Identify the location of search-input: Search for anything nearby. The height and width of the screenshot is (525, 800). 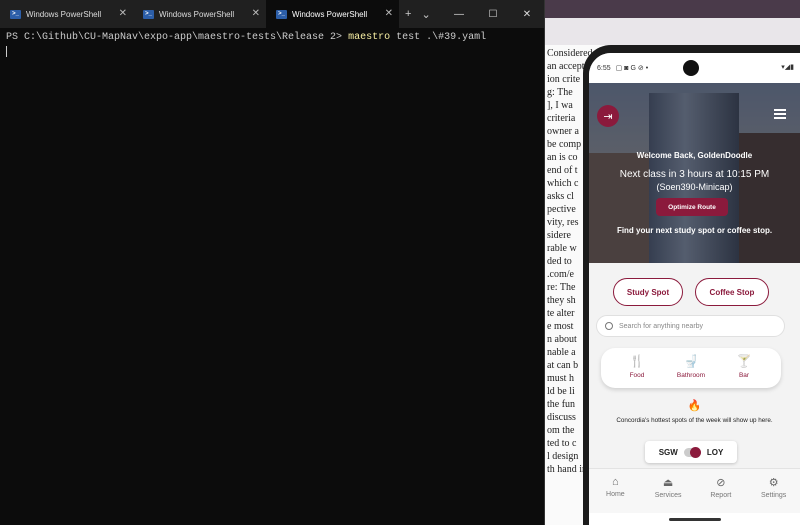
(690, 326).